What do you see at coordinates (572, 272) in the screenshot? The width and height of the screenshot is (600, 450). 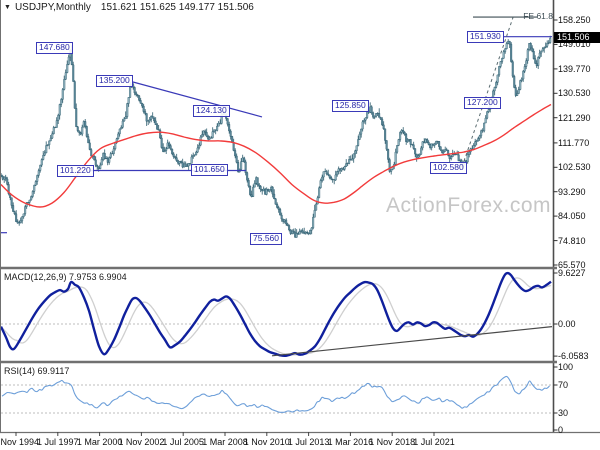 I see `macd-axis-label: 9.6227` at bounding box center [572, 272].